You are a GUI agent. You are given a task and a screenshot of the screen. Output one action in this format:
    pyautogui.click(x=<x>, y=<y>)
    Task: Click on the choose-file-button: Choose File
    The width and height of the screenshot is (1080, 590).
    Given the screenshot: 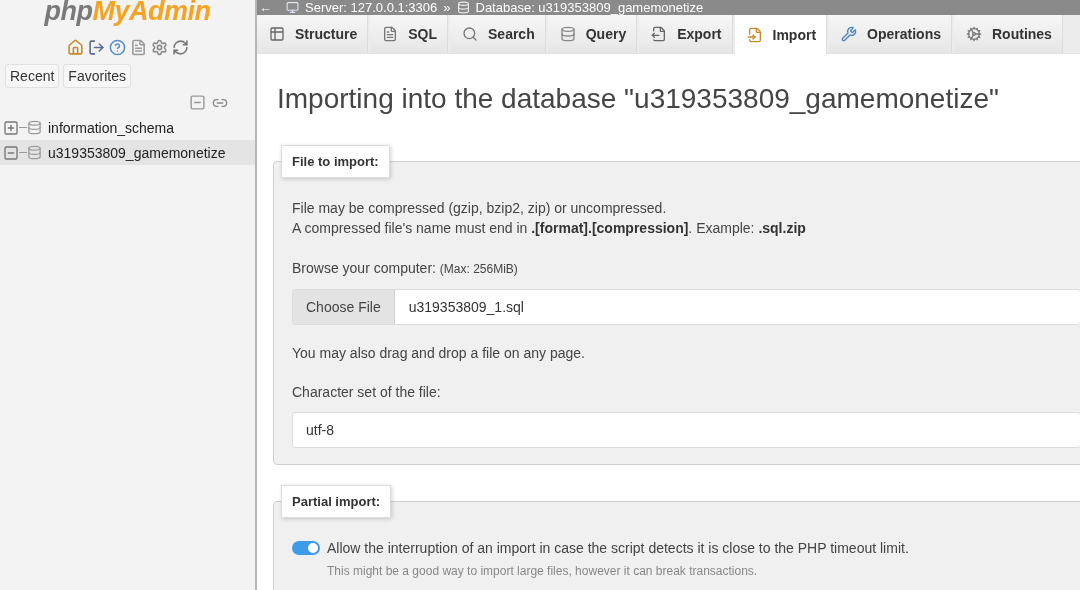 What is the action you would take?
    pyautogui.click(x=344, y=307)
    